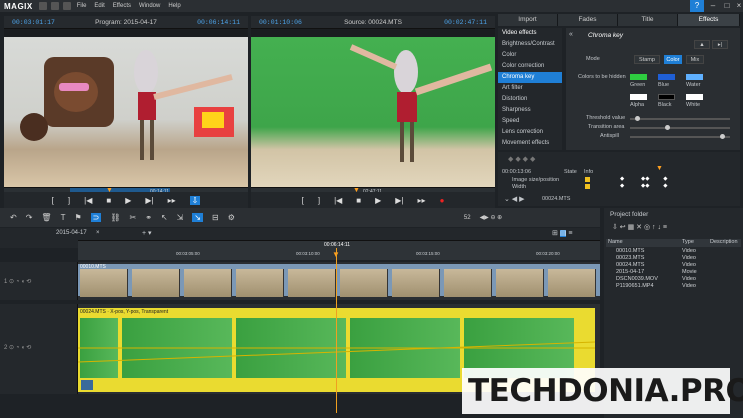 The image size is (743, 418). What do you see at coordinates (338, 200) in the screenshot?
I see `source-prev-icon: |◀` at bounding box center [338, 200].